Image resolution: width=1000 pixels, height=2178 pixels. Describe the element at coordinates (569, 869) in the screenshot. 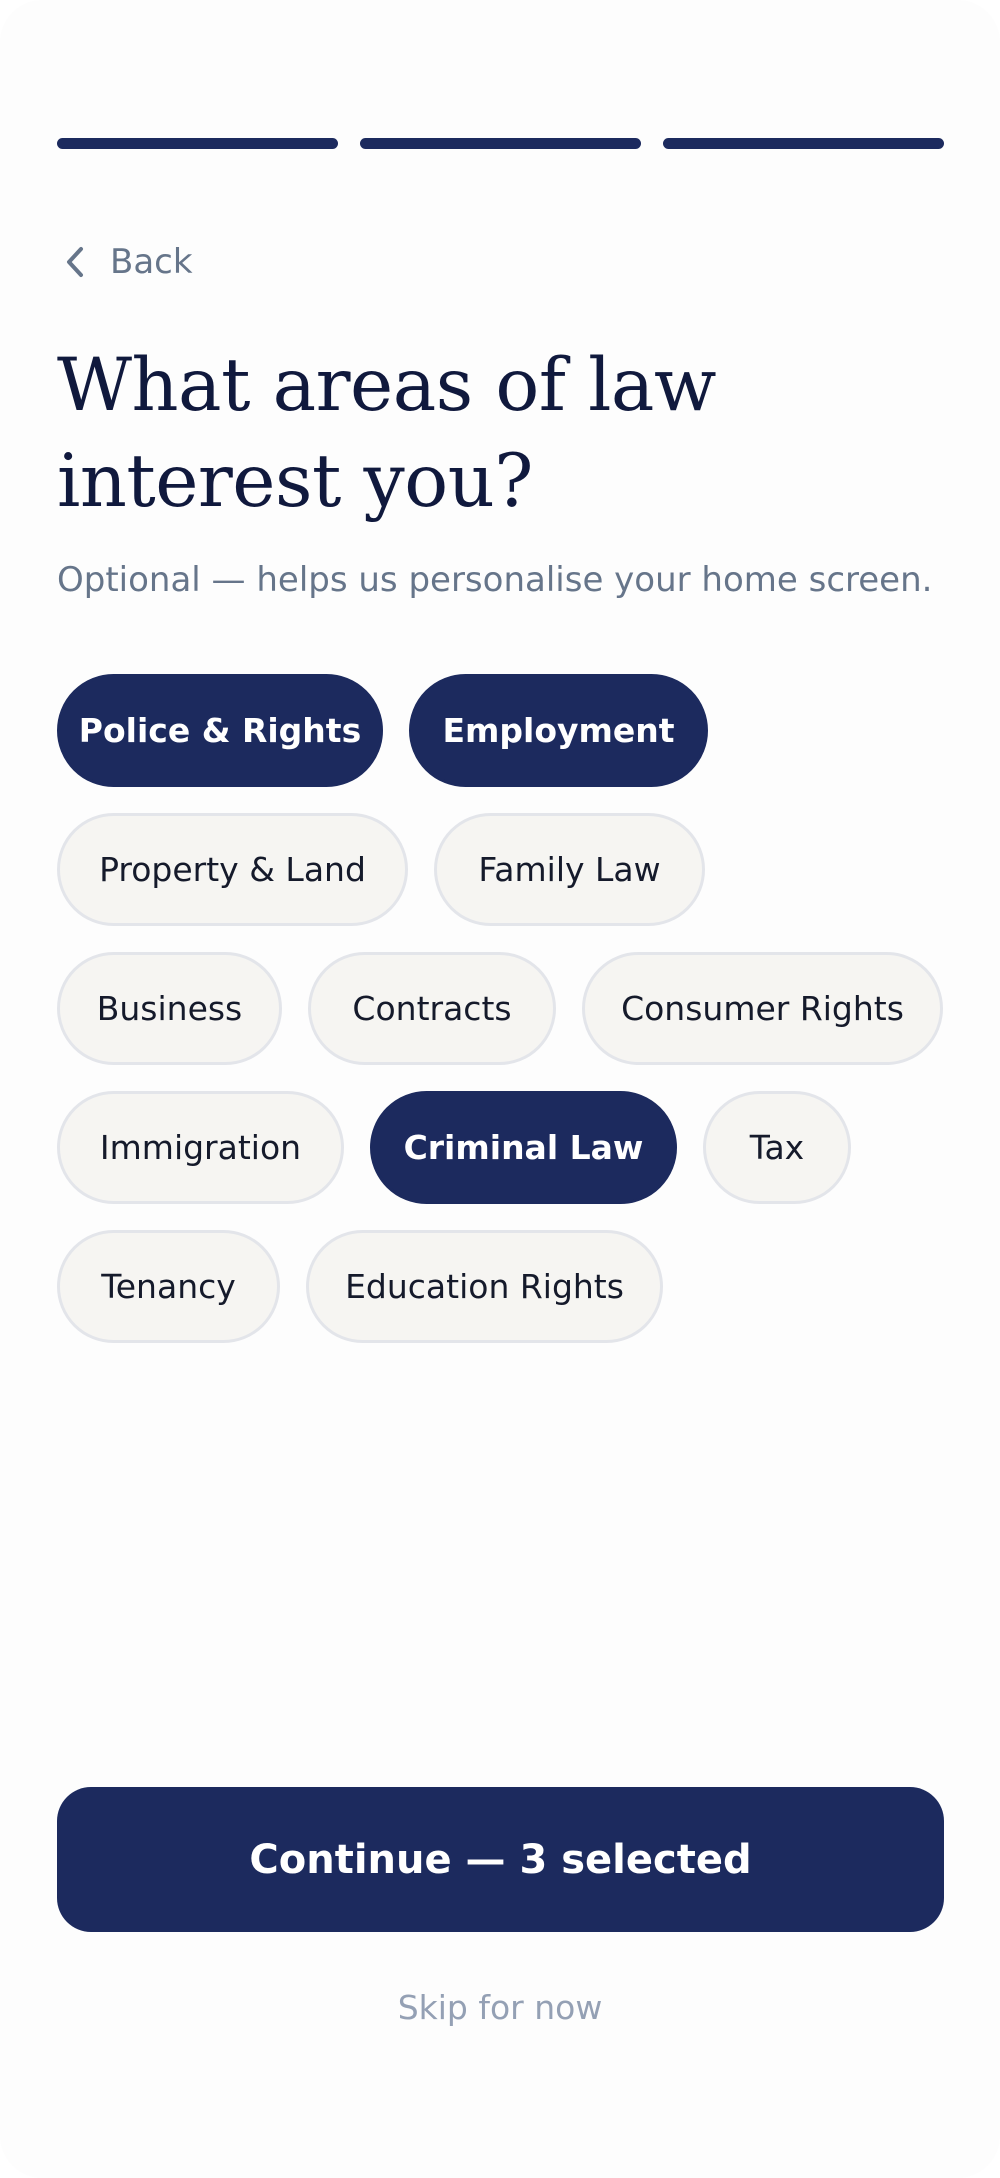

I see `chip-family-law: Family Law` at that location.